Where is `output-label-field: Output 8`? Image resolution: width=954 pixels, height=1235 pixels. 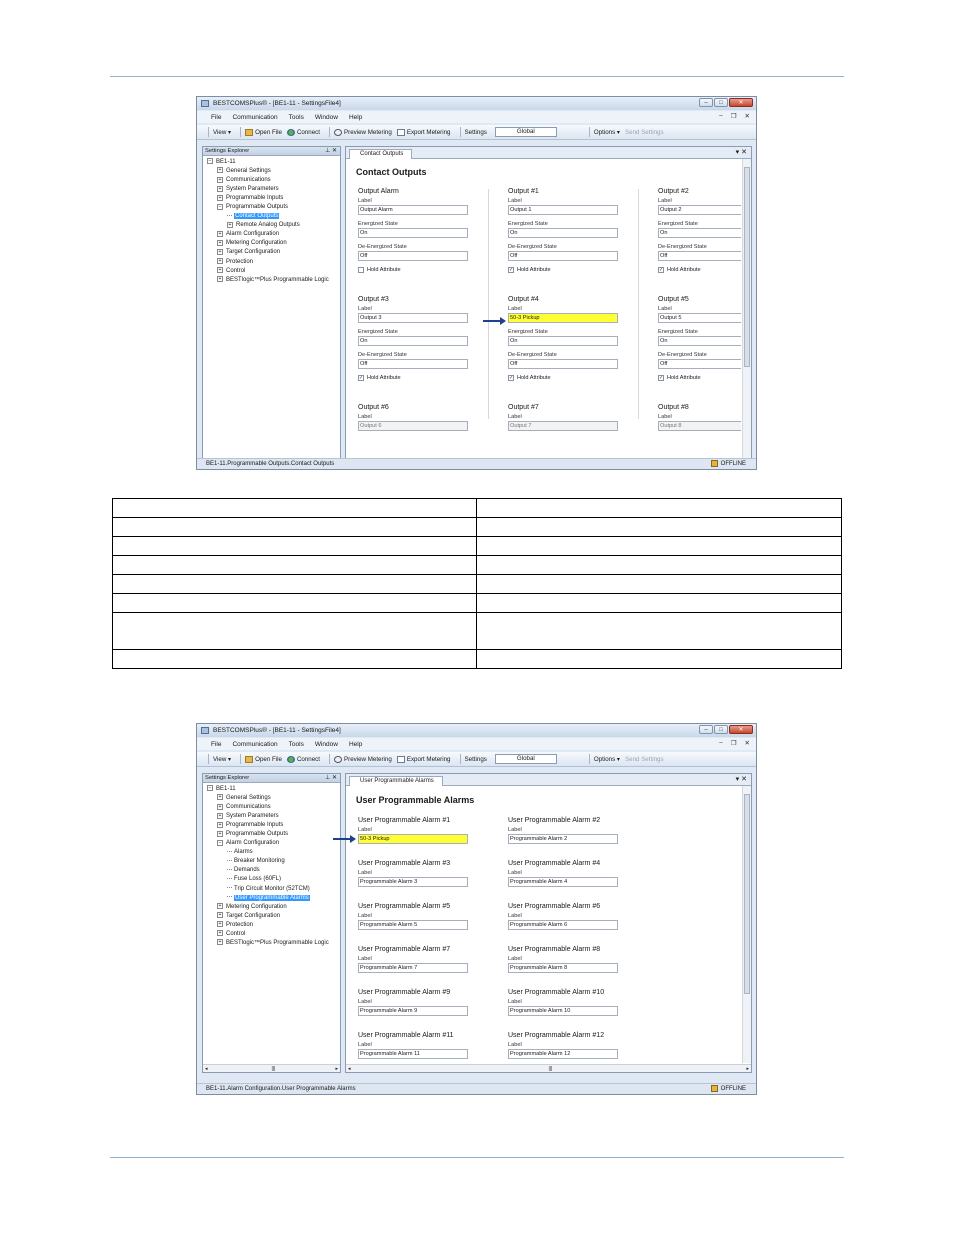
output-label-field: Output 8 is located at coordinates (699, 426).